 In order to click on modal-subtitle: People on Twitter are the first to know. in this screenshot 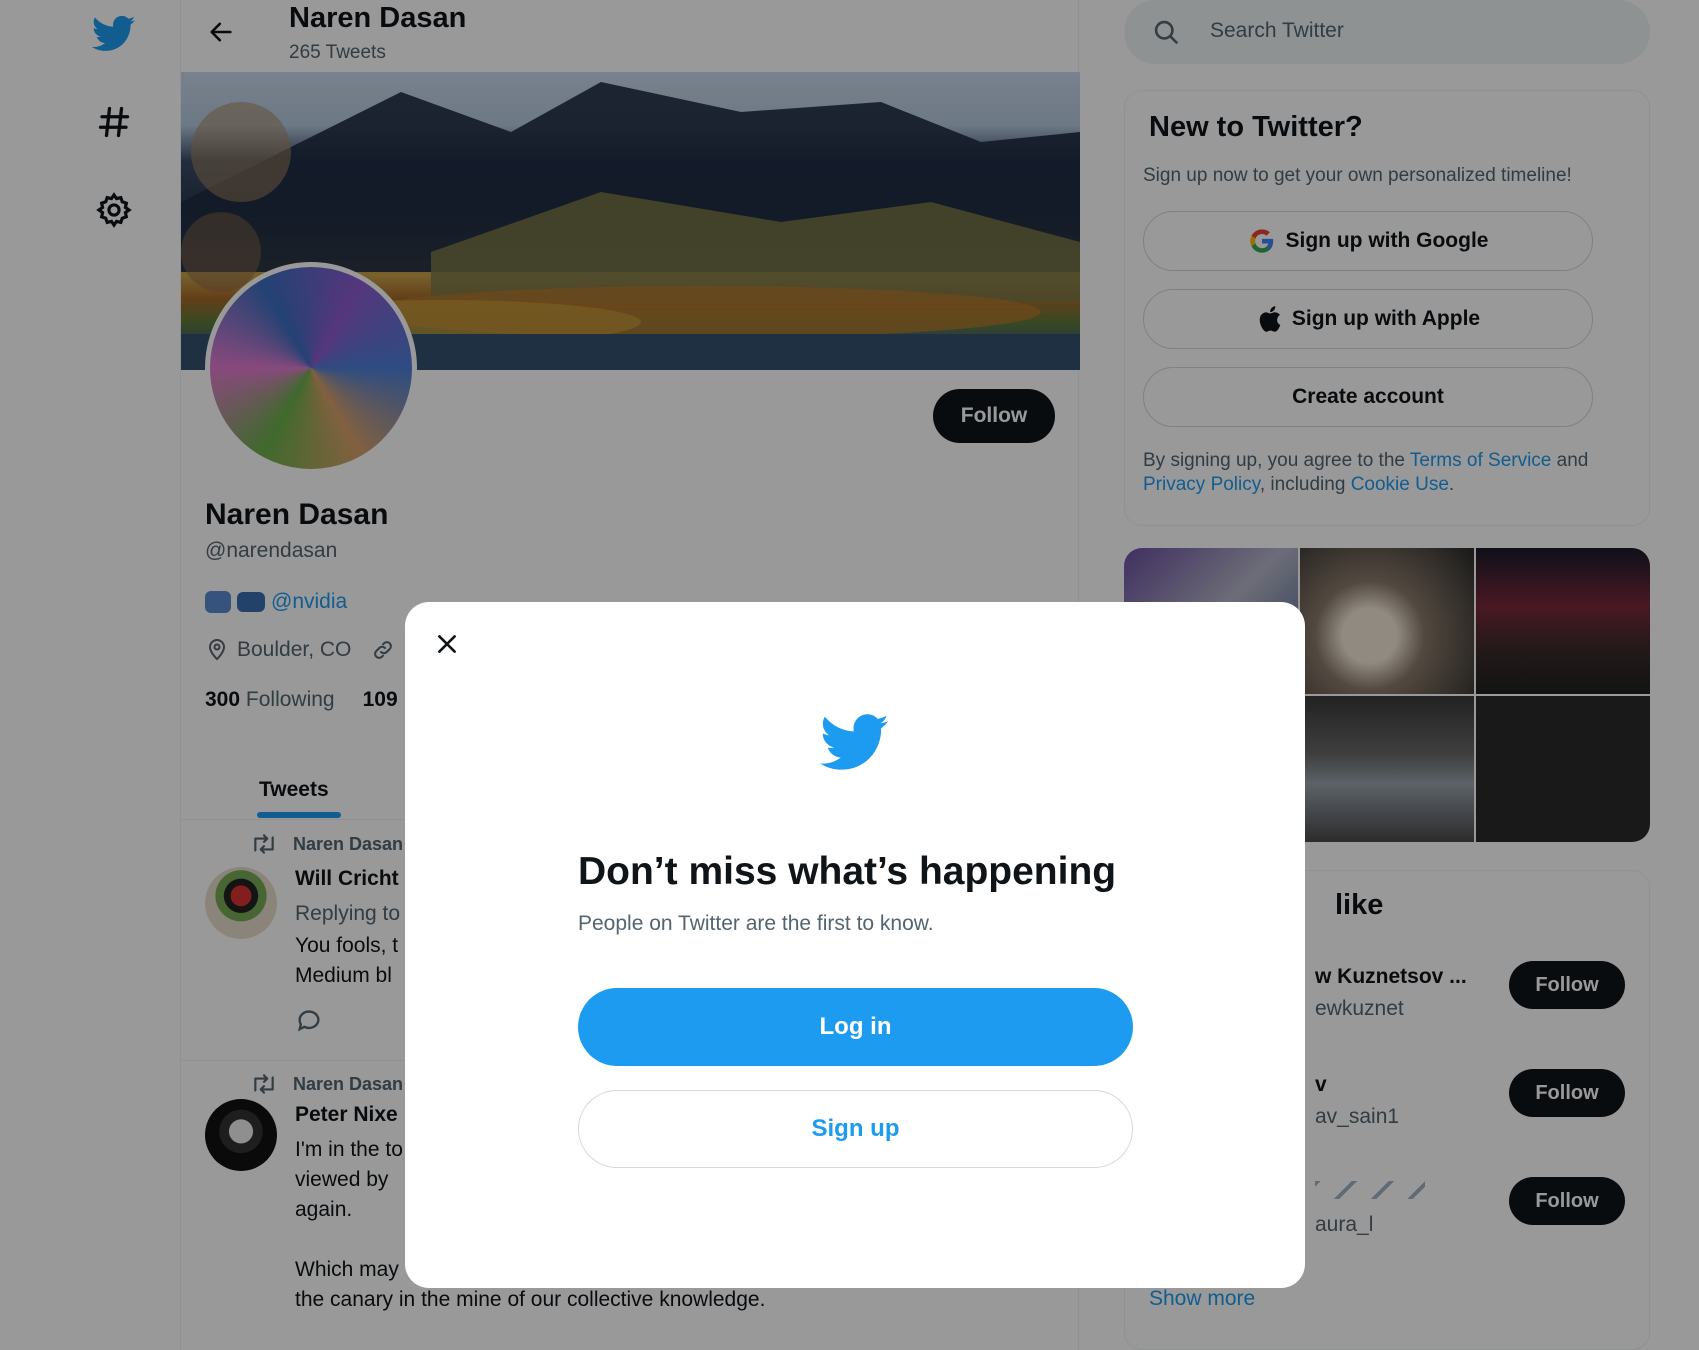, I will do `click(756, 923)`.